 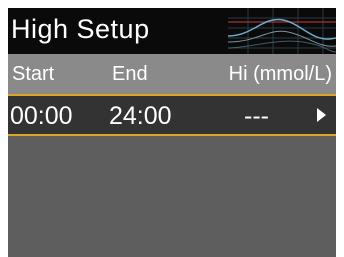 I want to click on column-header-row: Start End Hi (mmol/L), so click(x=172, y=74).